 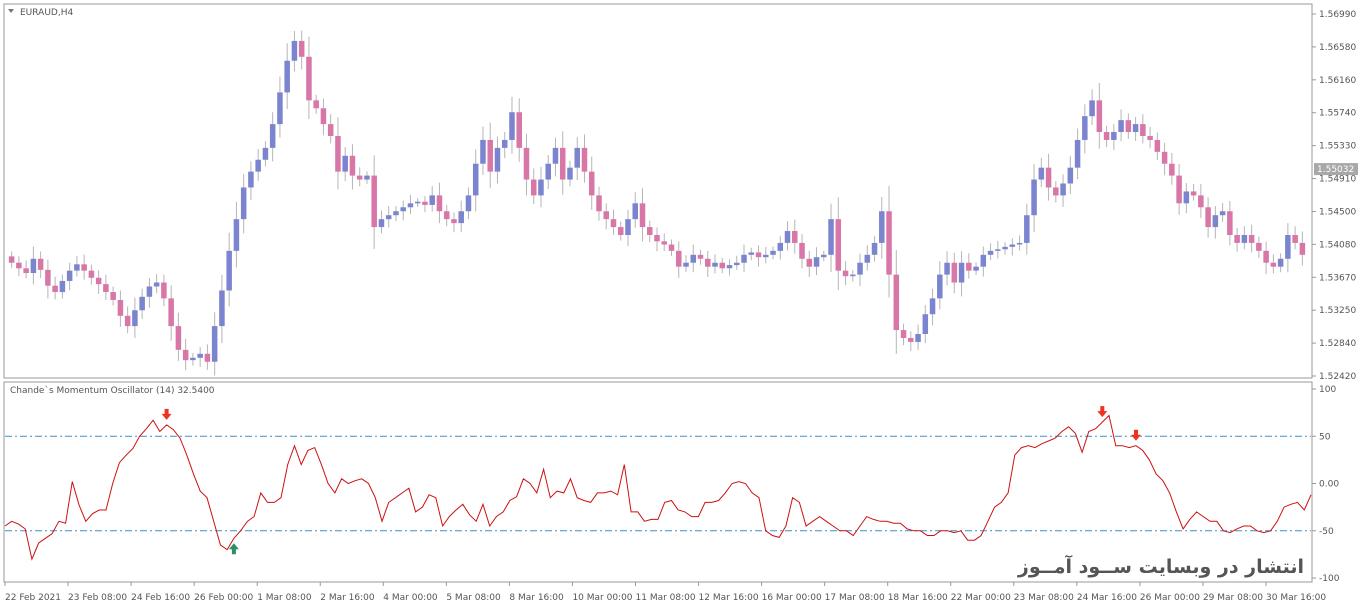 What do you see at coordinates (1337, 278) in the screenshot?
I see `price-tick-label: 1.53670` at bounding box center [1337, 278].